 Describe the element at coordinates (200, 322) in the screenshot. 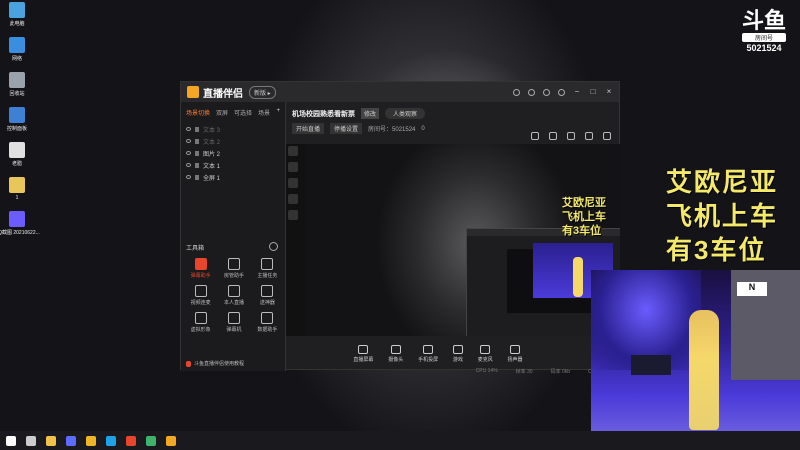

I see `tool-item: 虚拟形象` at that location.